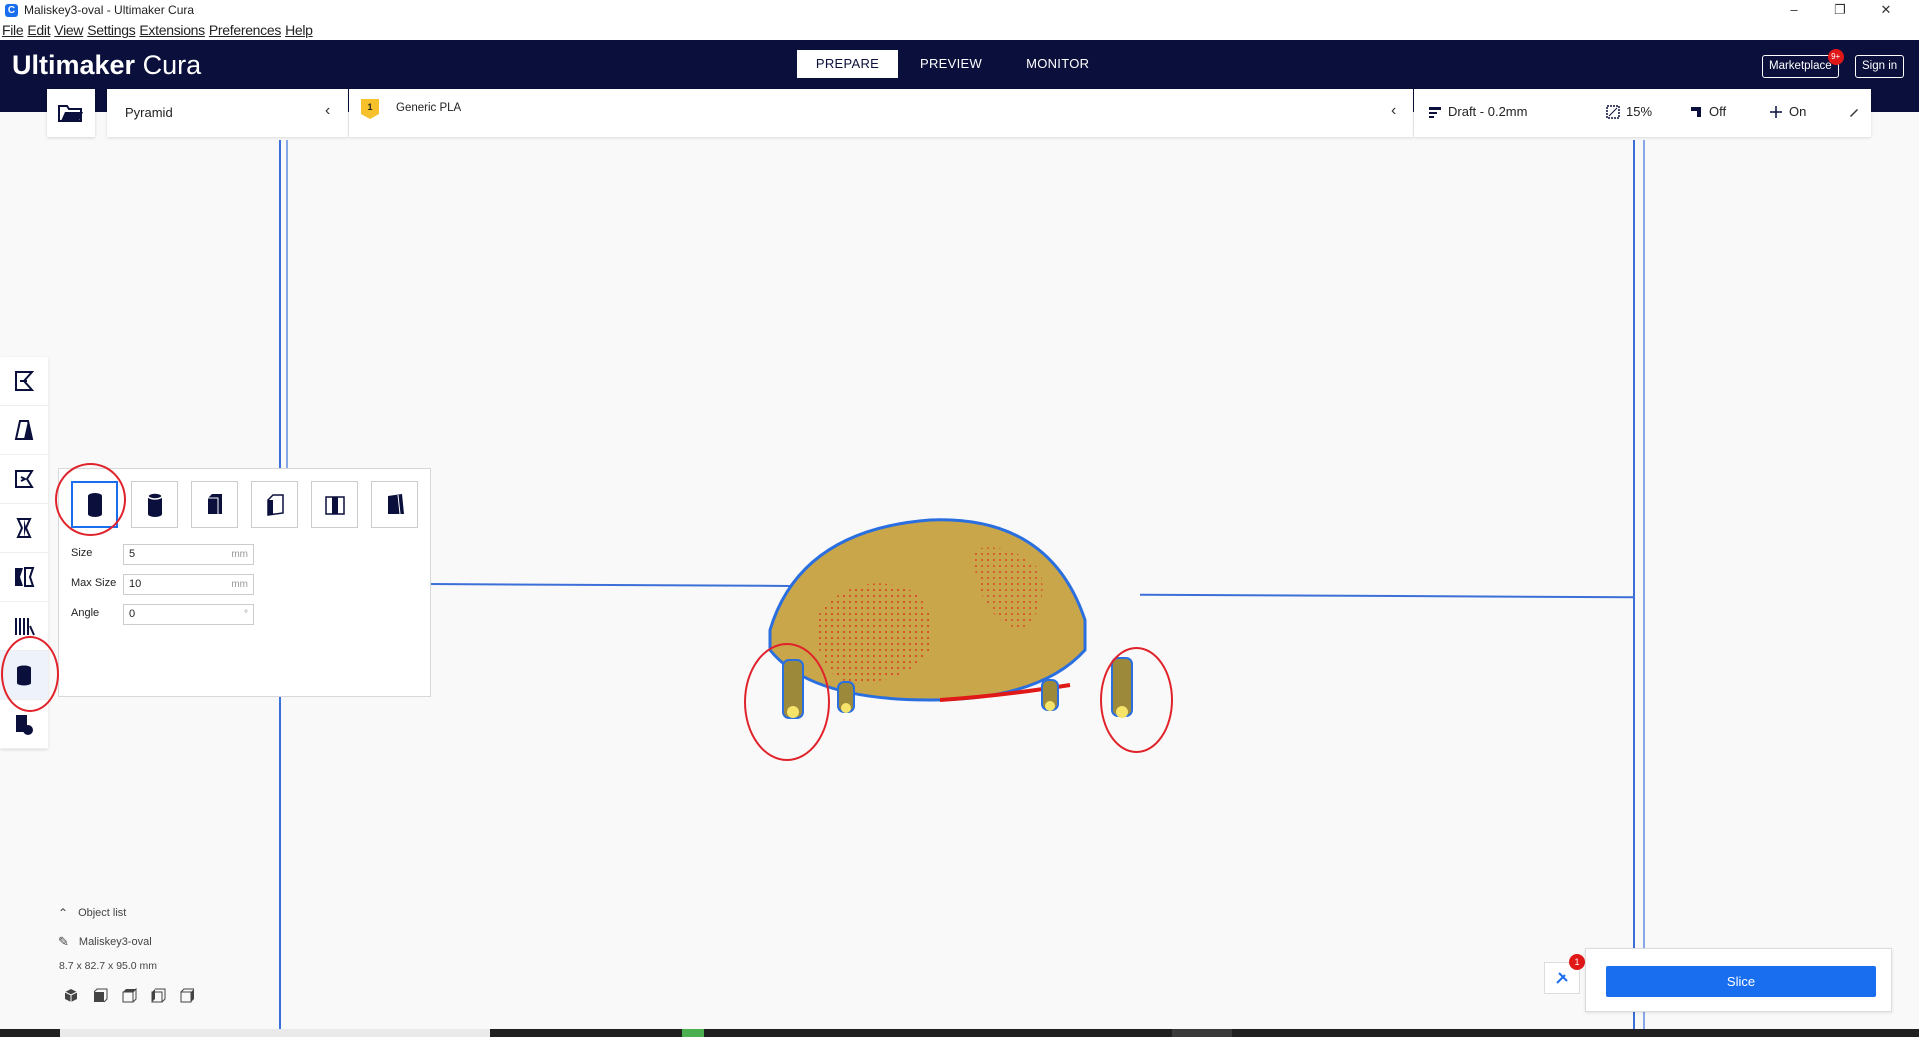  Describe the element at coordinates (1794, 10) in the screenshot. I see `minimize-button: –` at that location.